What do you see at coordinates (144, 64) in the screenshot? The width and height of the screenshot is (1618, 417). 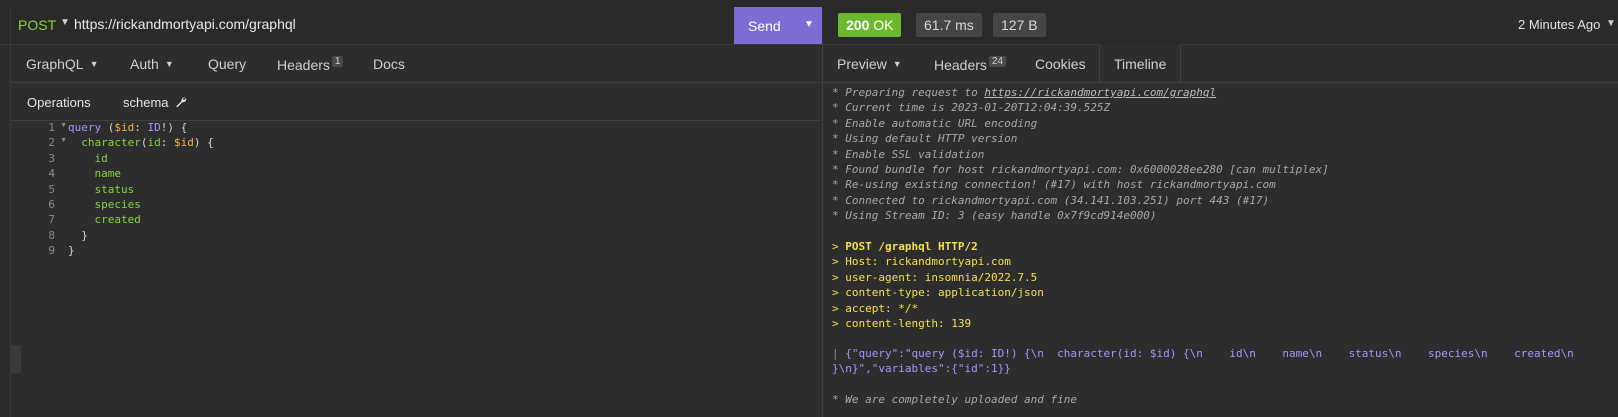 I see `tab-label: Auth` at bounding box center [144, 64].